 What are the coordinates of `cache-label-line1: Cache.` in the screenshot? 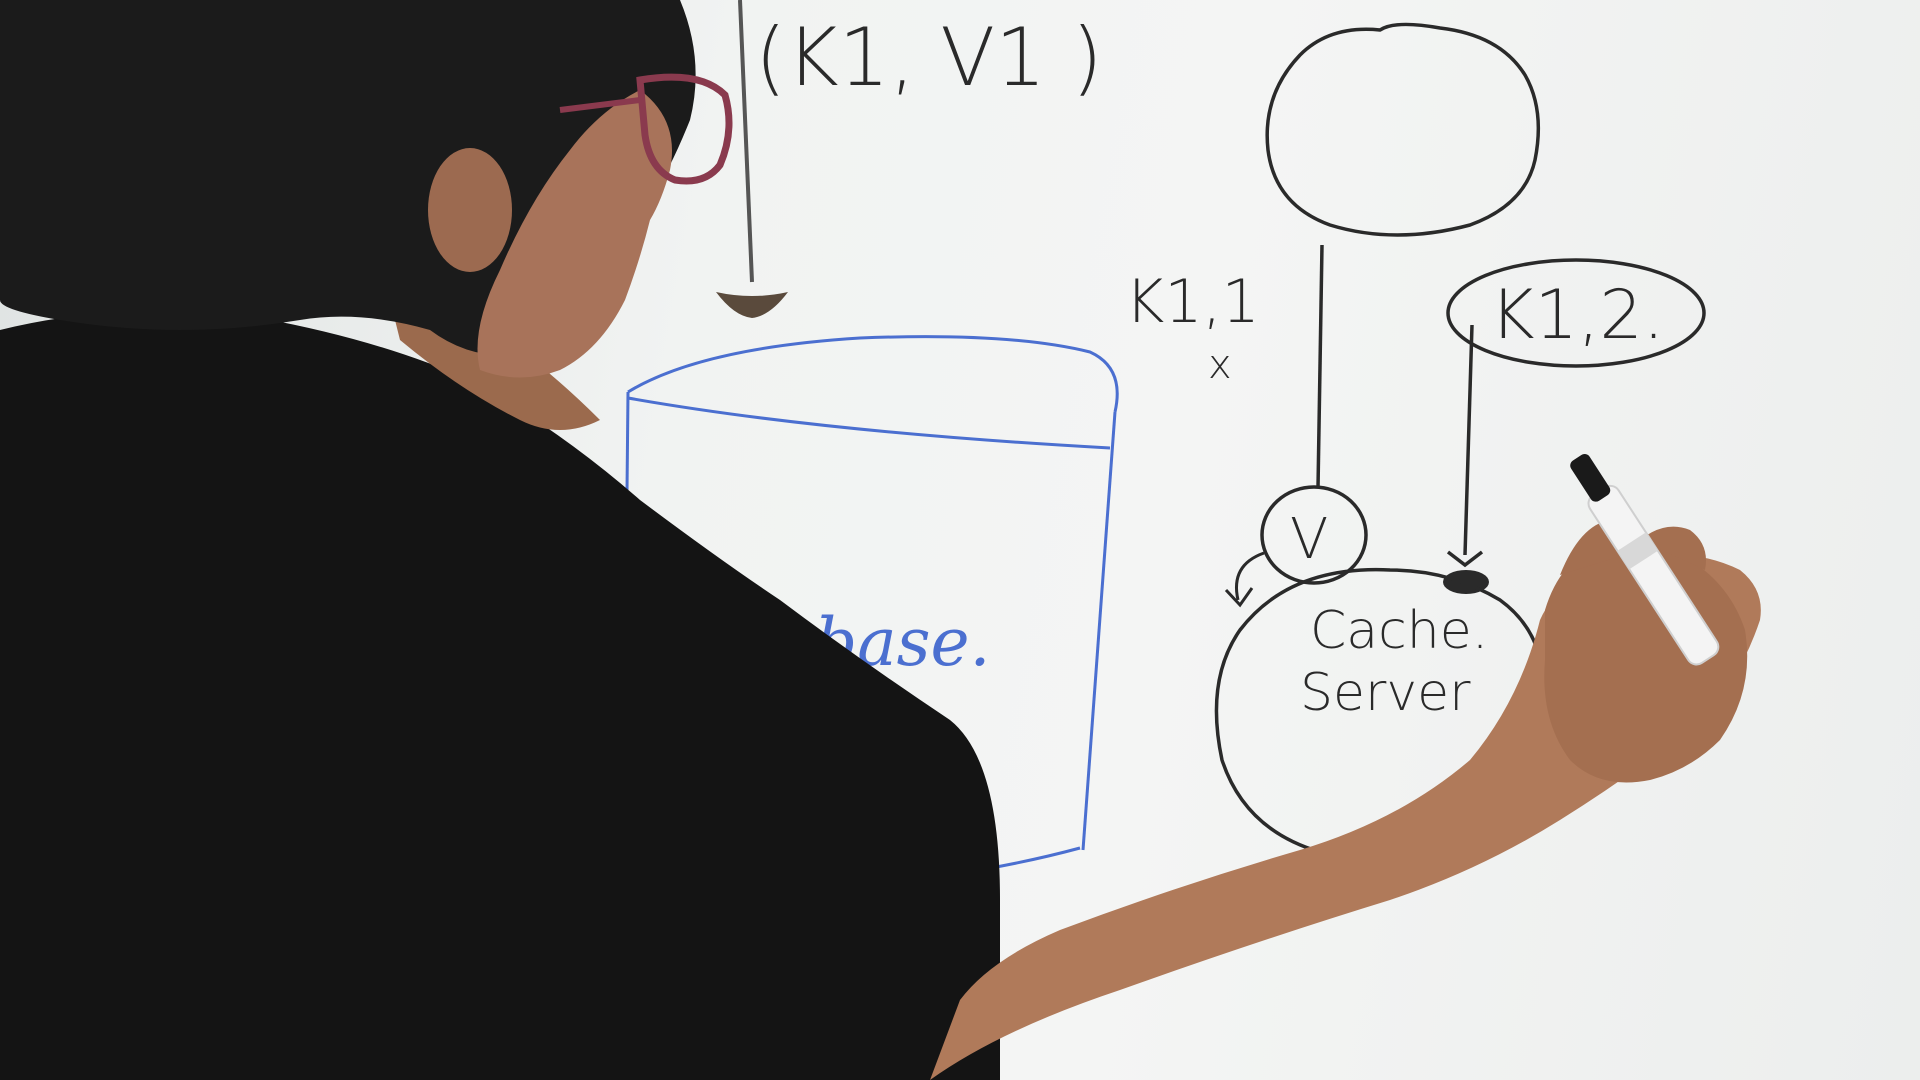 It's located at (1399, 631).